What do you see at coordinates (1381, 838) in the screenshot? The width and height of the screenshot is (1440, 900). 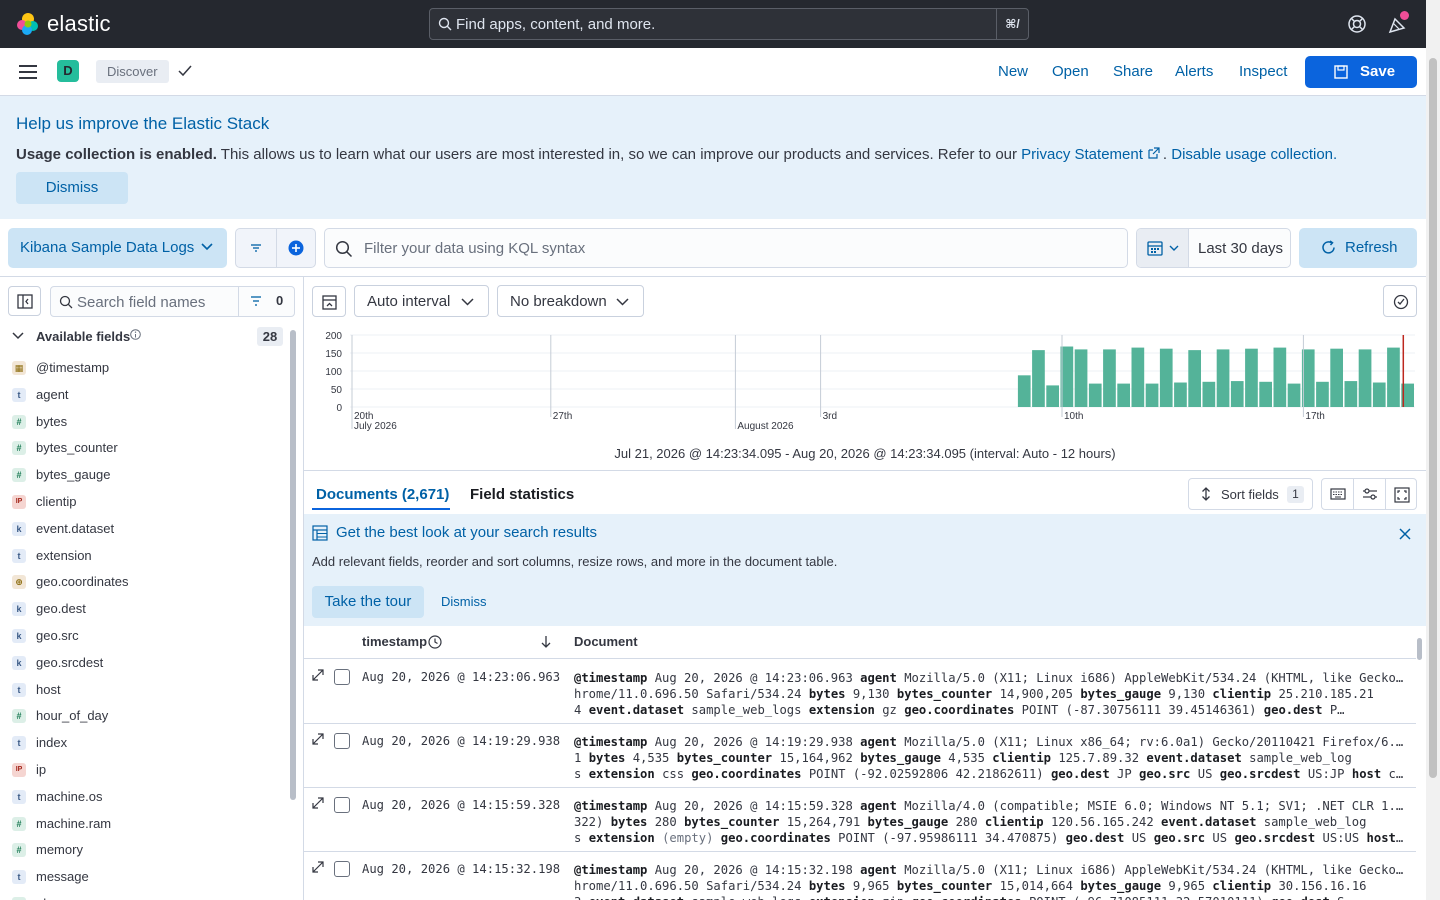 I see `document-field-key: host` at bounding box center [1381, 838].